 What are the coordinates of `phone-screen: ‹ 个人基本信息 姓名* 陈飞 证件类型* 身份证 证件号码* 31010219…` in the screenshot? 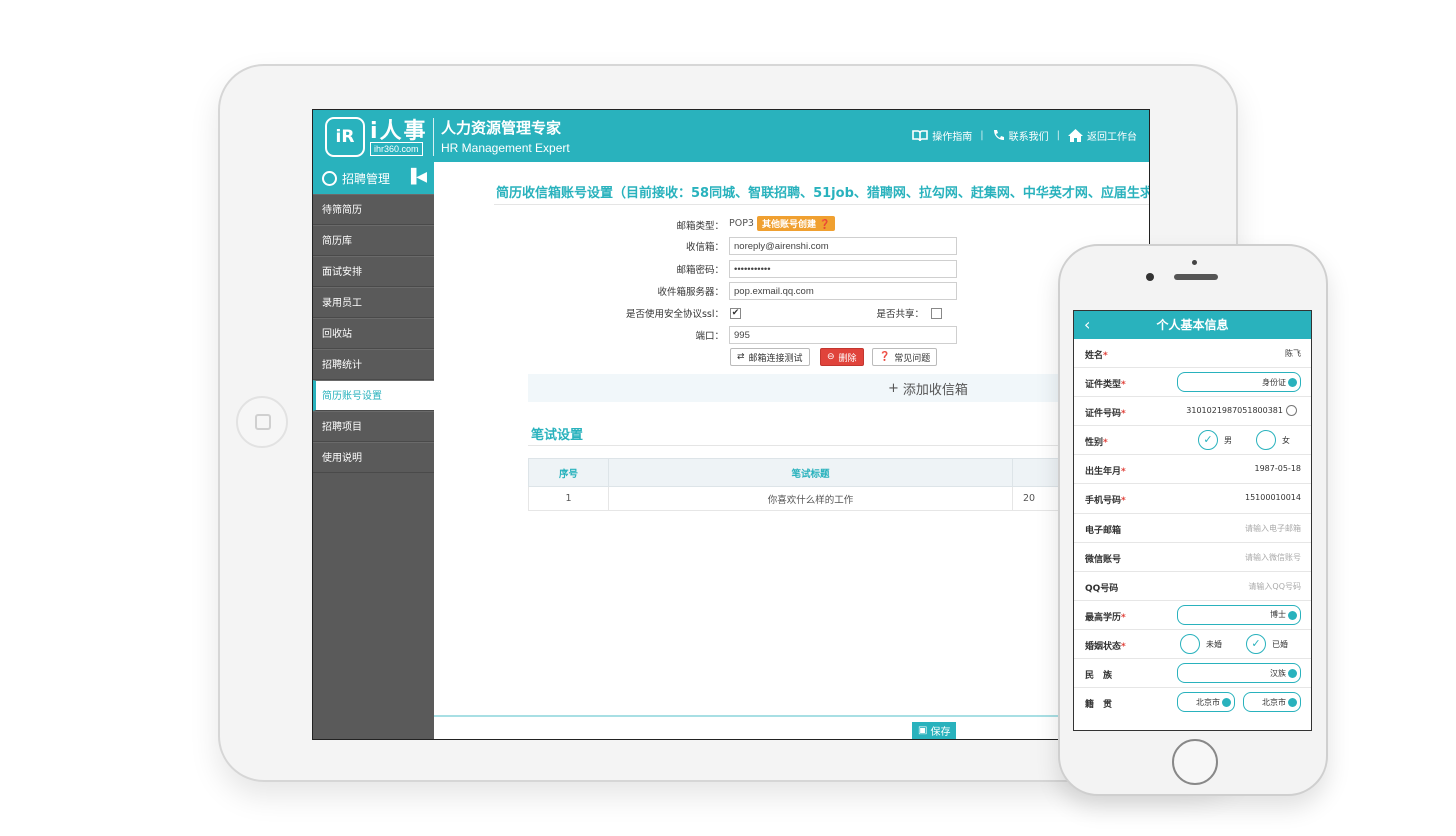 It's located at (1192, 520).